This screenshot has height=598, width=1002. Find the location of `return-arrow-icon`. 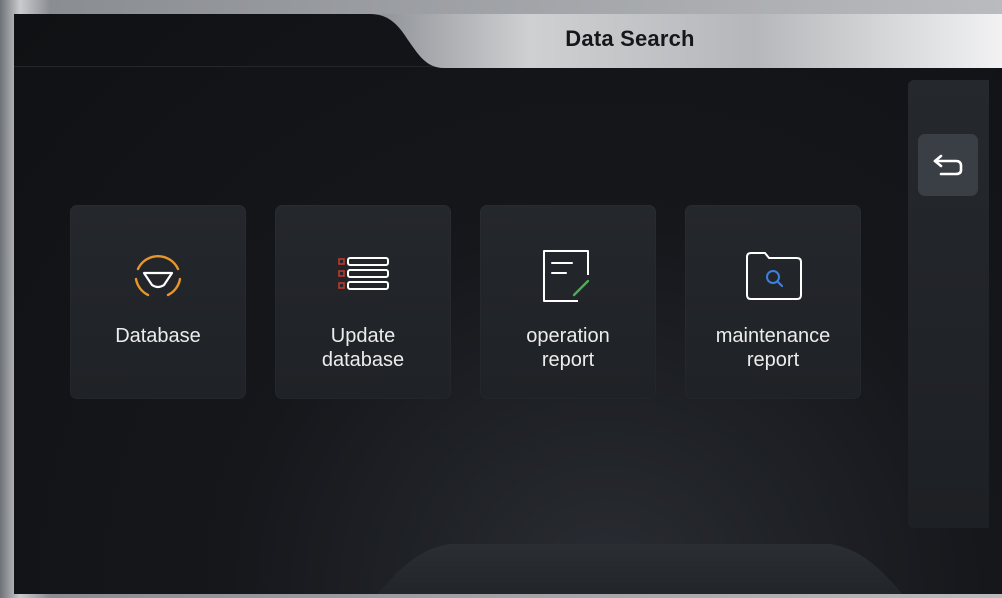

return-arrow-icon is located at coordinates (948, 165).